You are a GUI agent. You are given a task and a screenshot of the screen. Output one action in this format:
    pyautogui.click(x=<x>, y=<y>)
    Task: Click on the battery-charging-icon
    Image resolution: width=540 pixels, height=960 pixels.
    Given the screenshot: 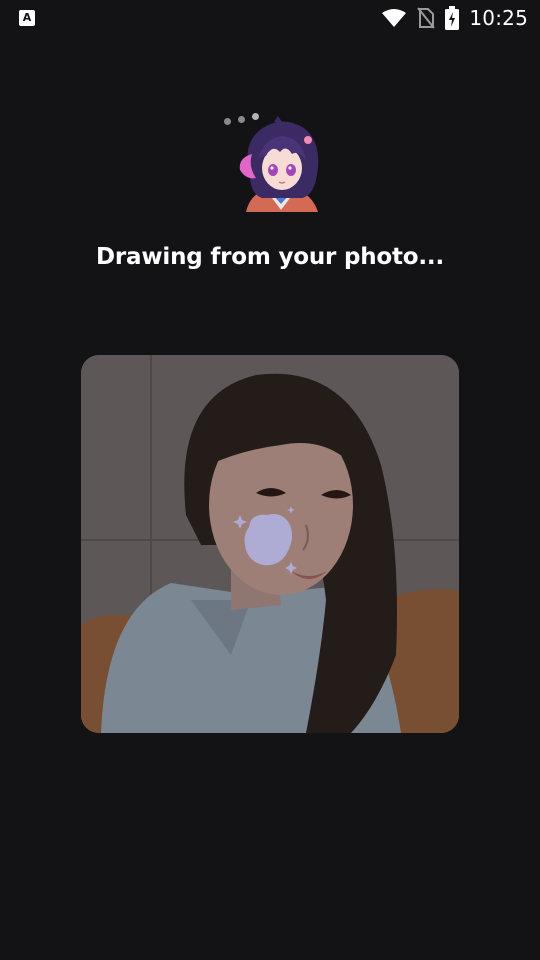 What is the action you would take?
    pyautogui.click(x=452, y=18)
    